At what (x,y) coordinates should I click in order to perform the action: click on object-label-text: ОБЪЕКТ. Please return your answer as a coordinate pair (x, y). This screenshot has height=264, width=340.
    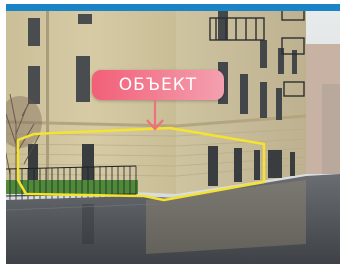
    Looking at the image, I should click on (158, 85).